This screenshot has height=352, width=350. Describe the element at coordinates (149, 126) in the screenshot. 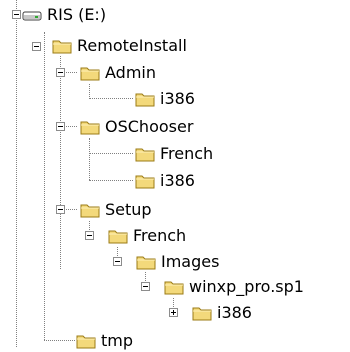

I see `tree-node-label: OSChooser` at that location.